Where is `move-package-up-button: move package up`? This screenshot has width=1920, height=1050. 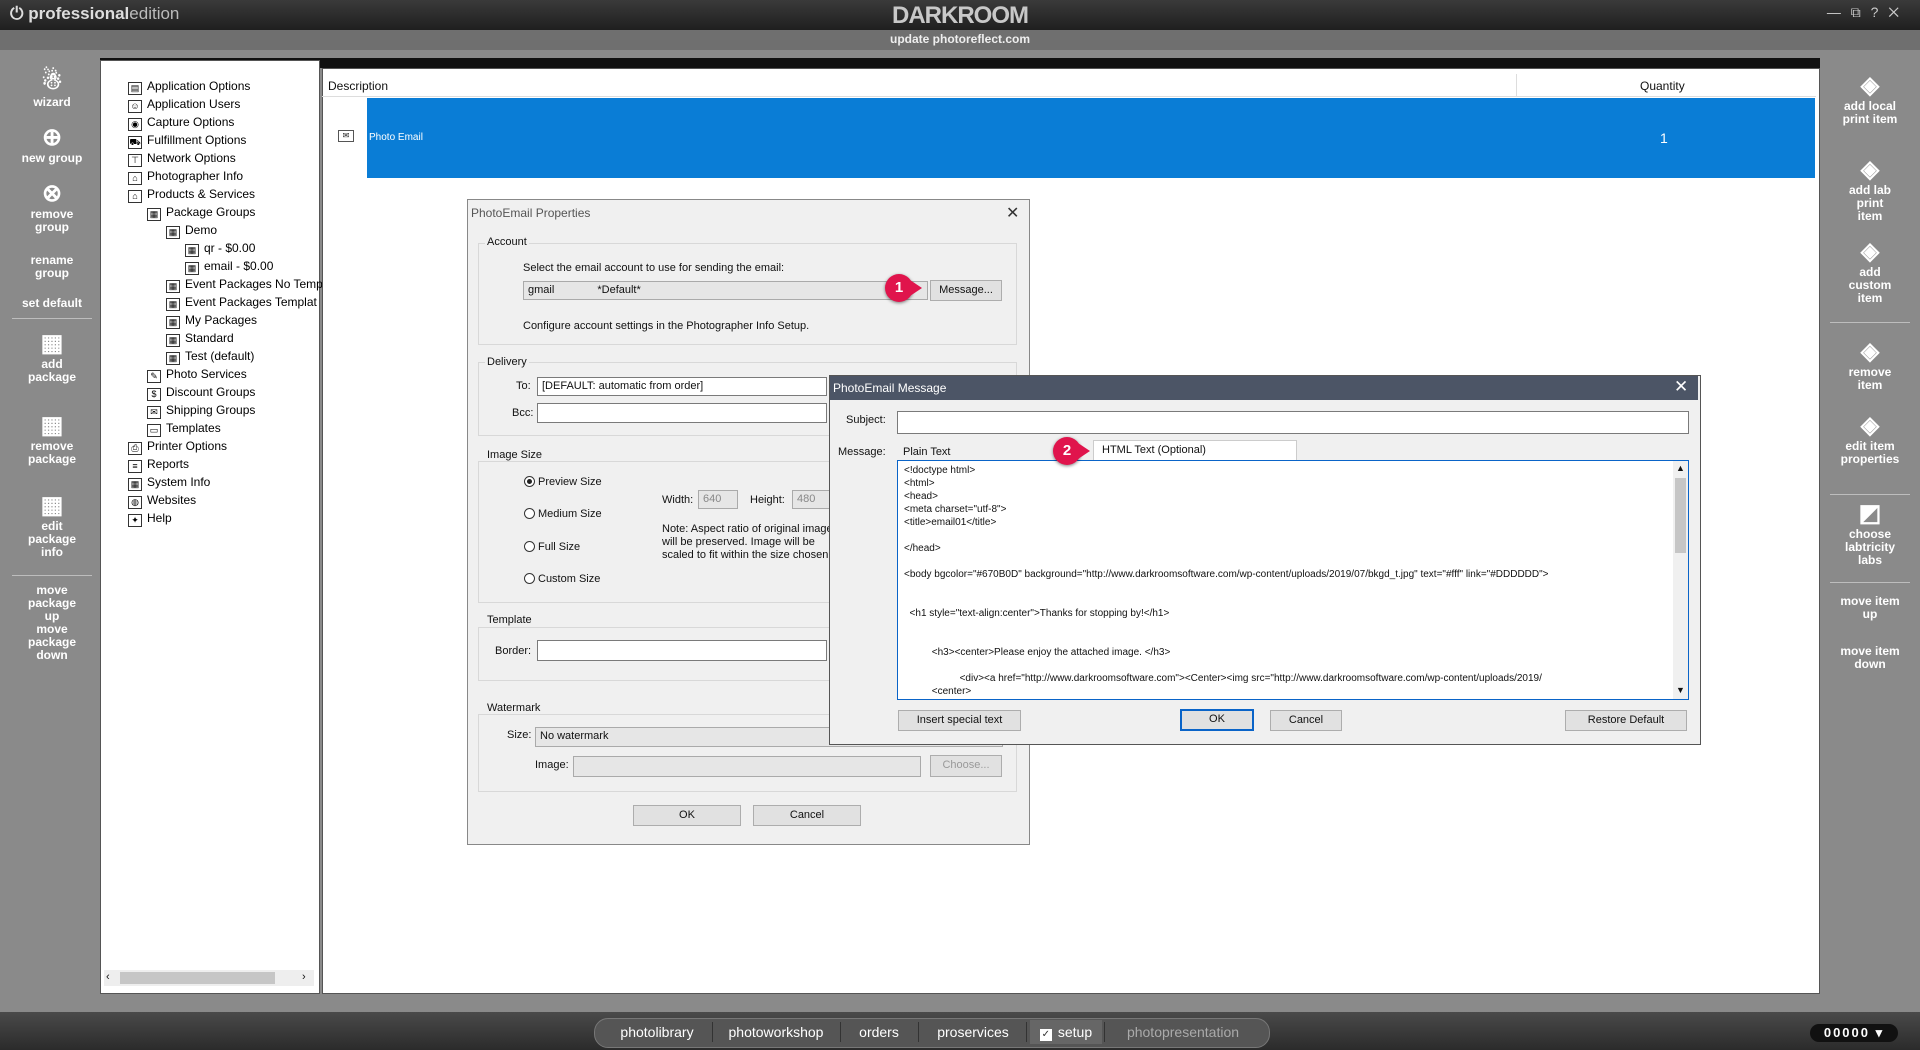
move-package-up-button: move package up is located at coordinates (52, 603).